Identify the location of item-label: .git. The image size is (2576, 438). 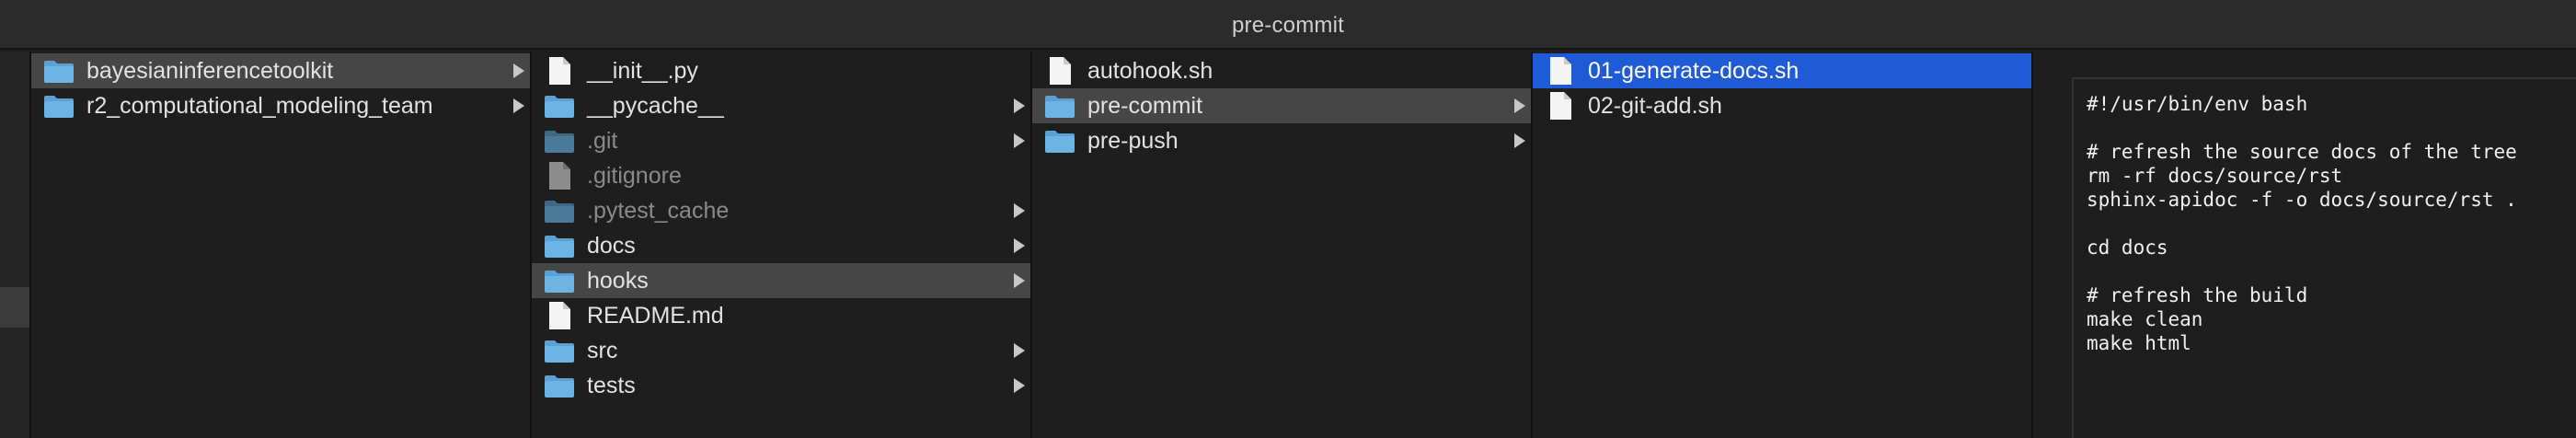
(602, 140).